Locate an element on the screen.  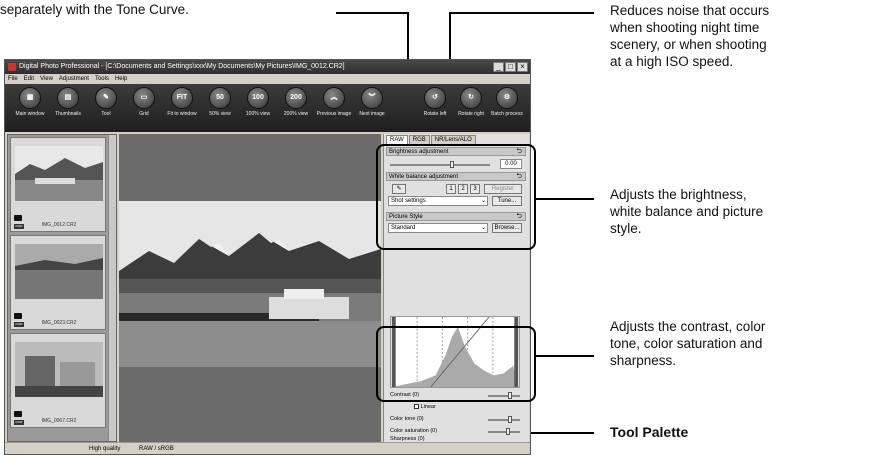
rotate-right-button: ↻ Rotate right is located at coordinates (471, 102).